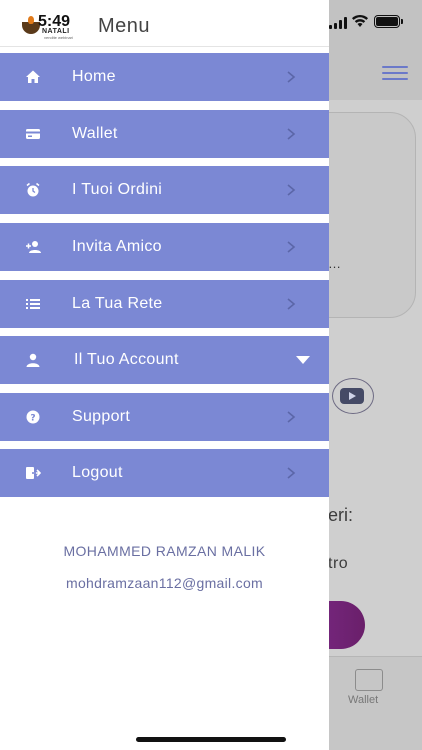 Image resolution: width=422 pixels, height=750 pixels. Describe the element at coordinates (117, 246) in the screenshot. I see `menu-item-label: Invita Amico` at that location.